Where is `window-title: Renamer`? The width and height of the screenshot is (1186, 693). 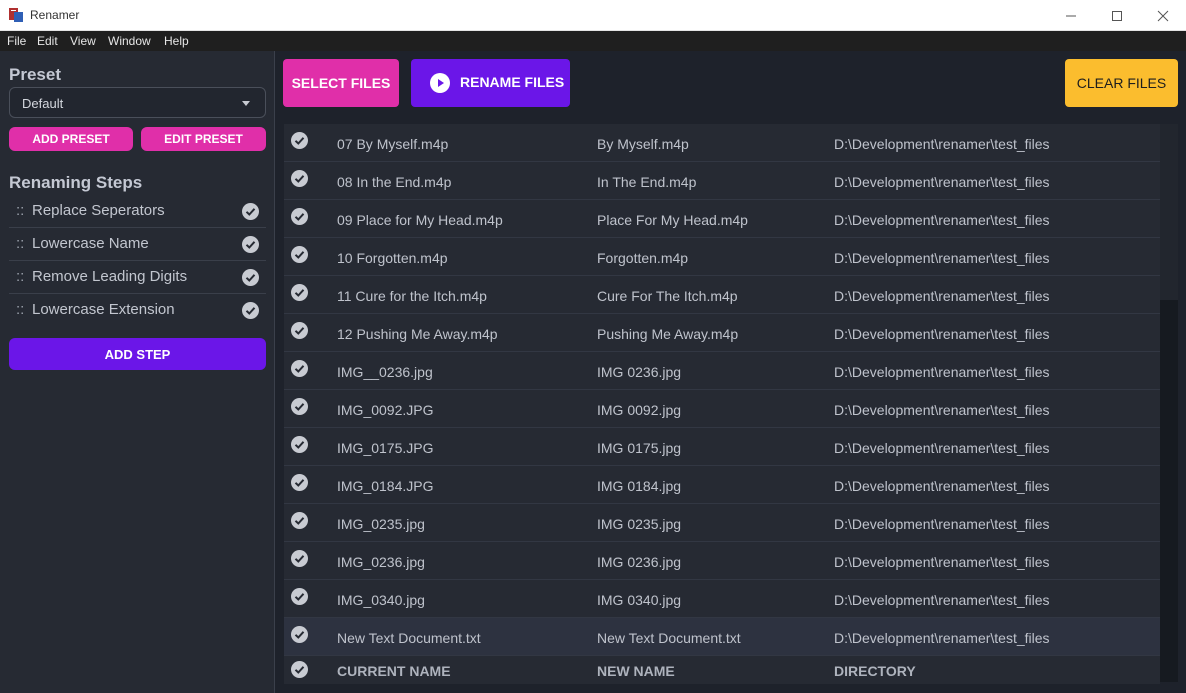
window-title: Renamer is located at coordinates (55, 15).